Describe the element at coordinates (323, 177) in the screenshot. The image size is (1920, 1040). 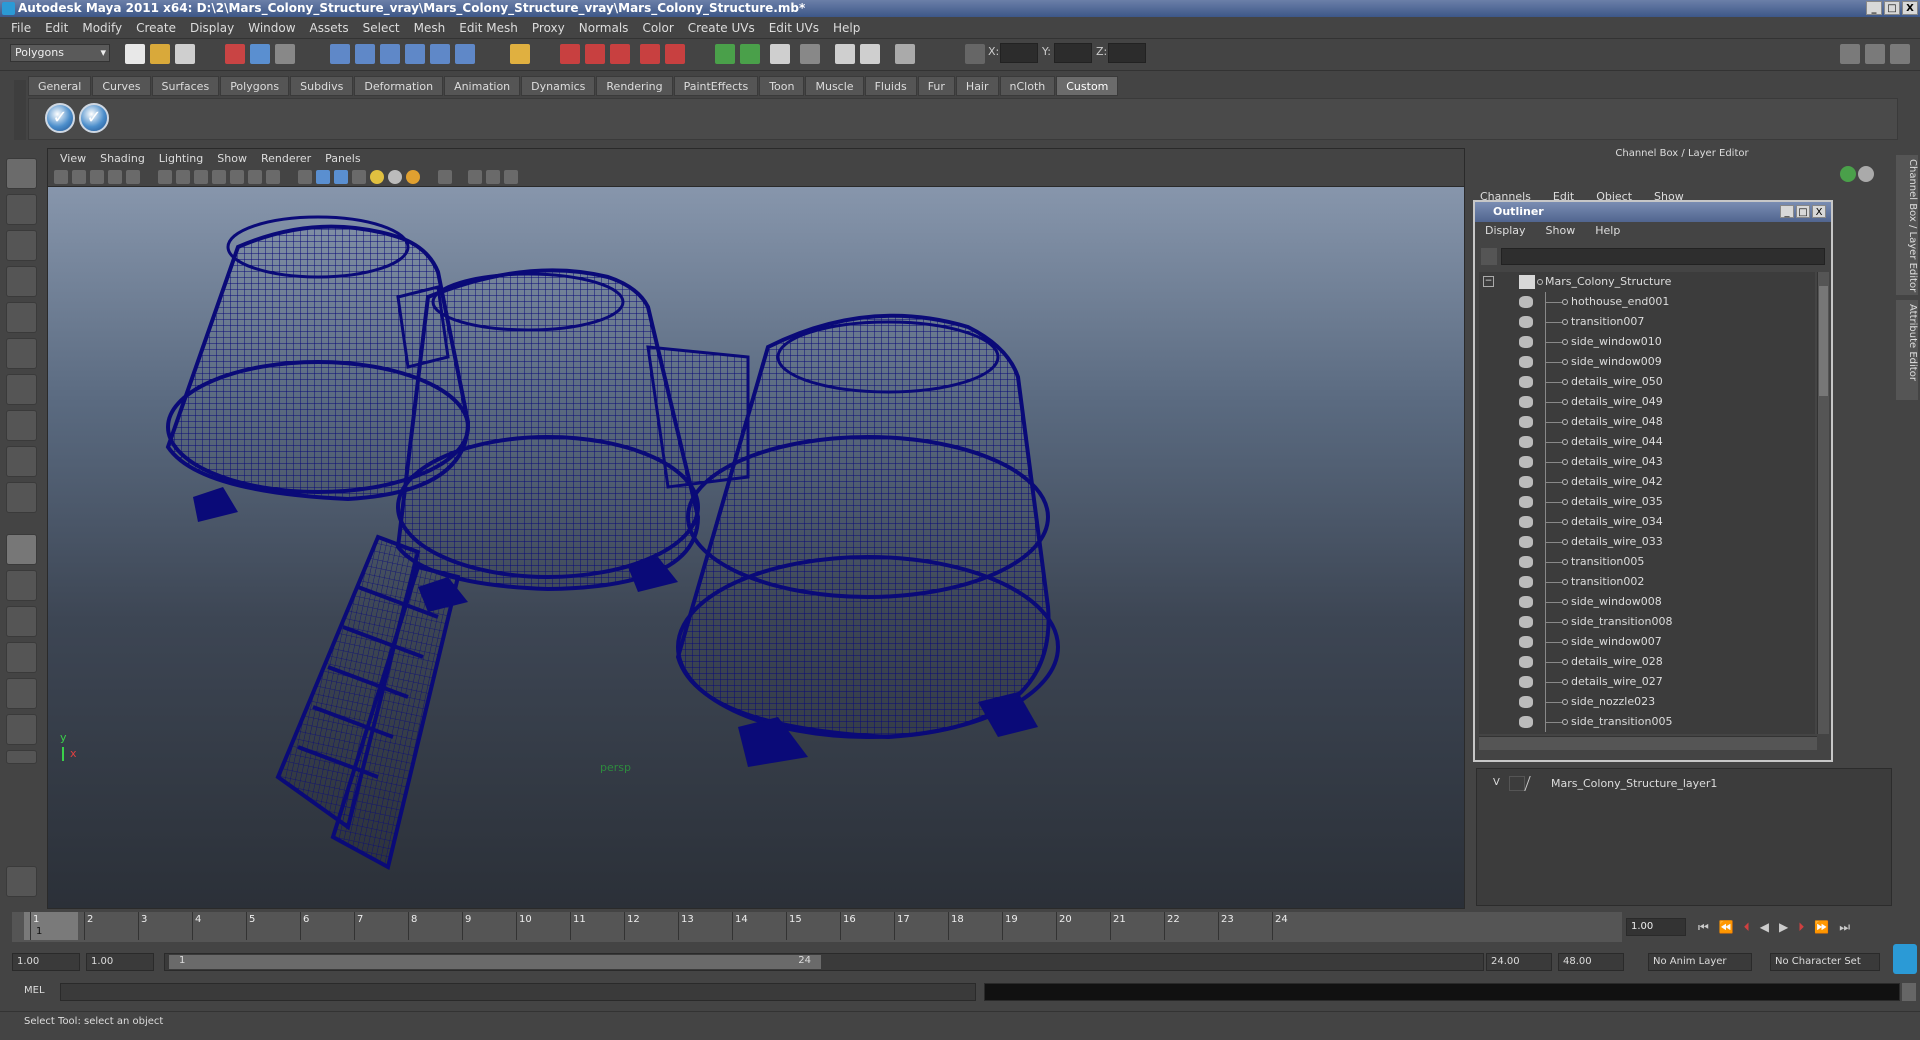
I see `smooth-shade-icon` at that location.